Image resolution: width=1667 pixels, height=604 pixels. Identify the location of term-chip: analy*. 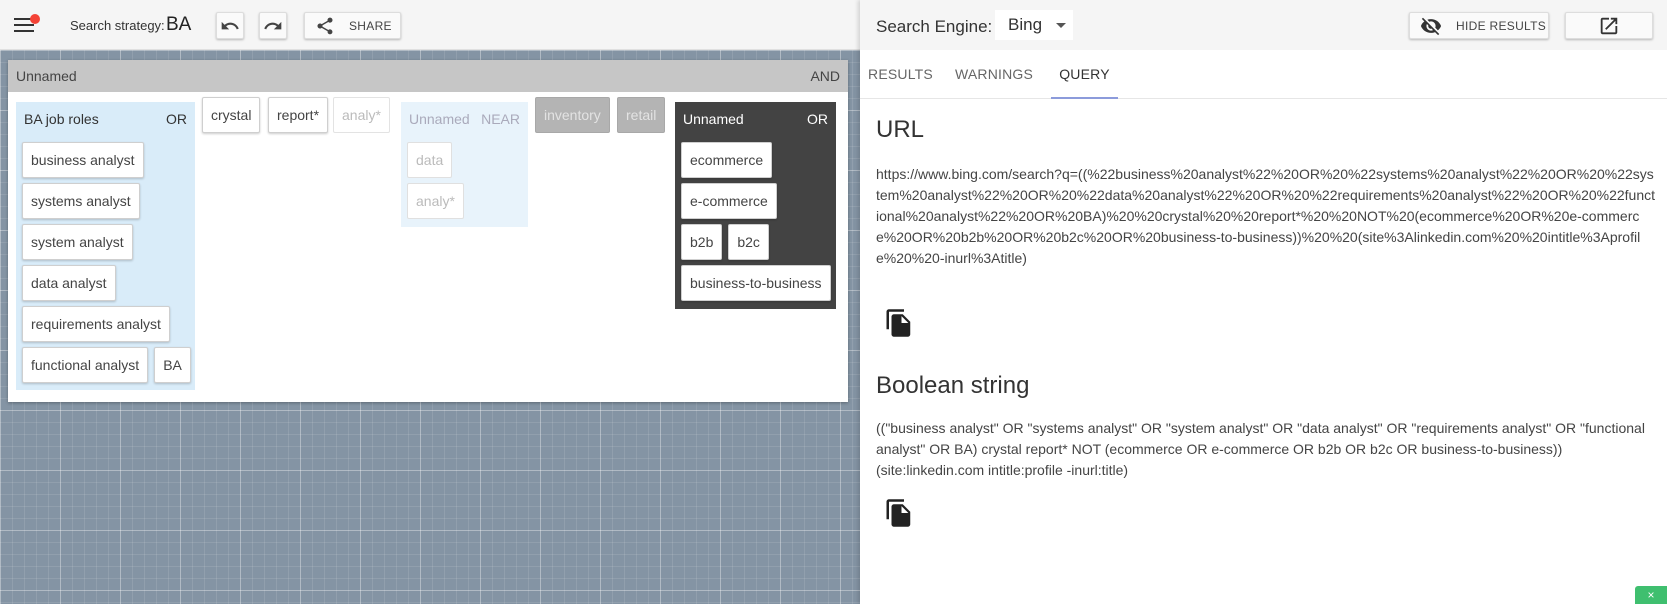
(435, 201).